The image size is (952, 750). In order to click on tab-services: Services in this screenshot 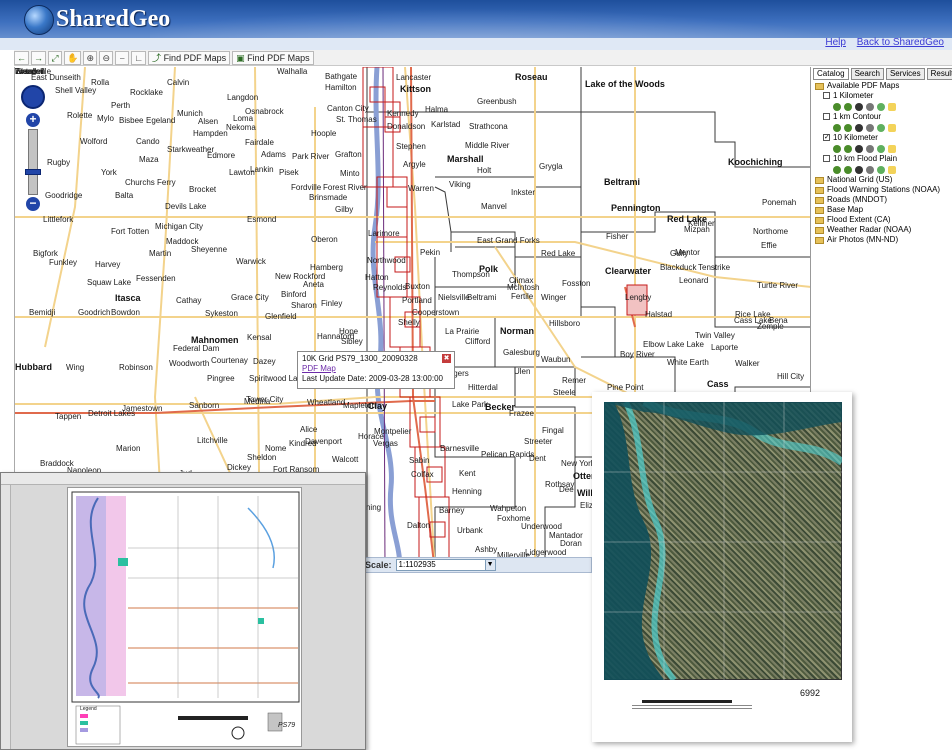, I will do `click(905, 74)`.